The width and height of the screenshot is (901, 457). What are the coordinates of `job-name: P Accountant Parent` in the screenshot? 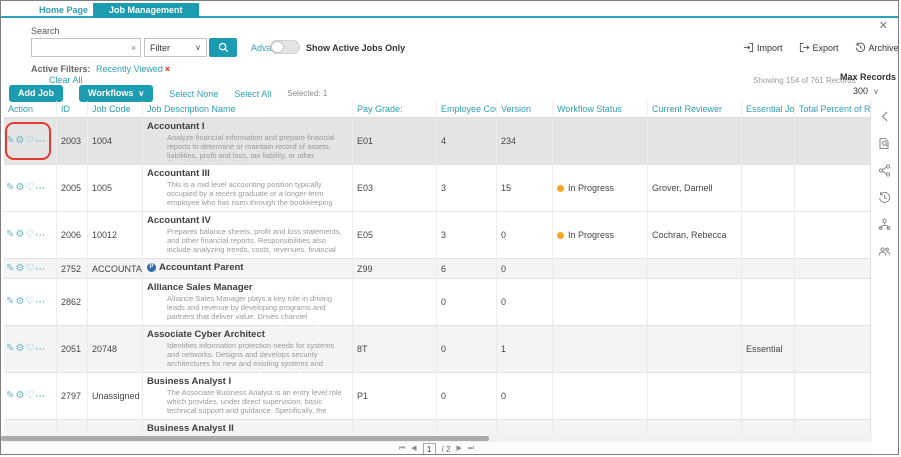 It's located at (247, 267).